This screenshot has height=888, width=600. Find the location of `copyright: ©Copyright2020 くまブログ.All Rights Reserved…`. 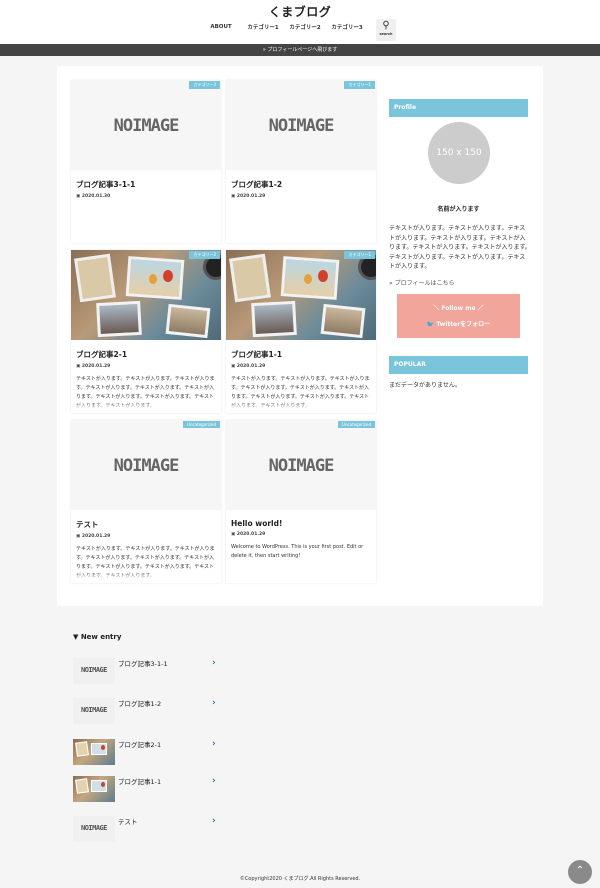

copyright: ©Copyright2020 くまブログ.All Rights Reserved… is located at coordinates (300, 879).